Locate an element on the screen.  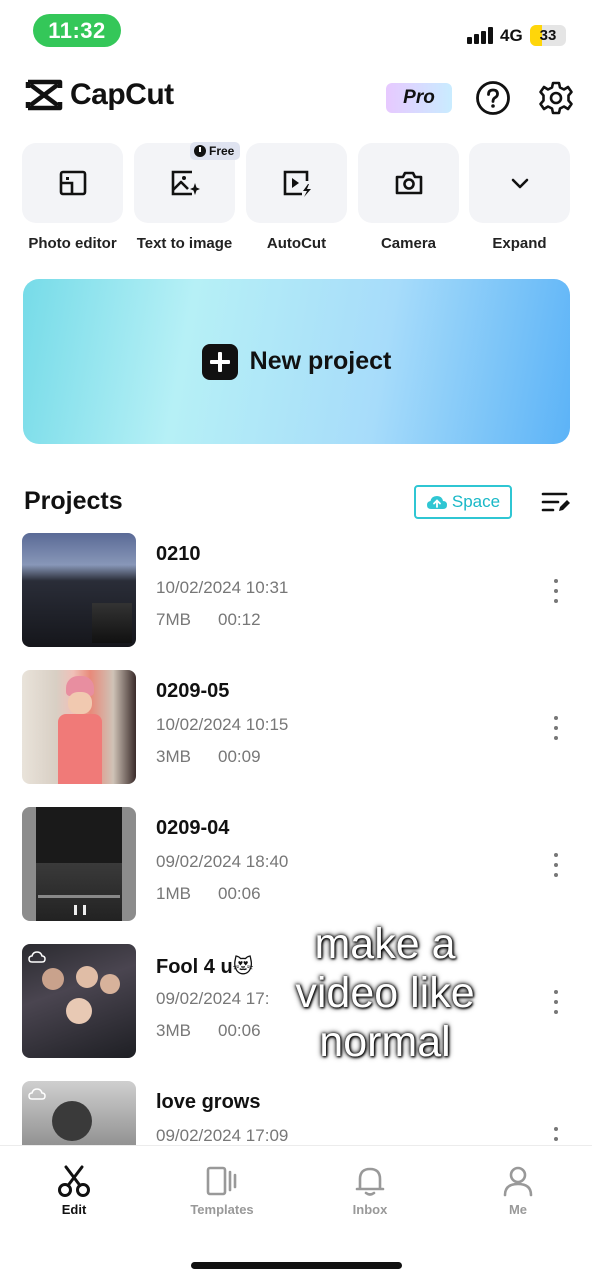
app-header: CapCut Pro is located at coordinates (296, 98).